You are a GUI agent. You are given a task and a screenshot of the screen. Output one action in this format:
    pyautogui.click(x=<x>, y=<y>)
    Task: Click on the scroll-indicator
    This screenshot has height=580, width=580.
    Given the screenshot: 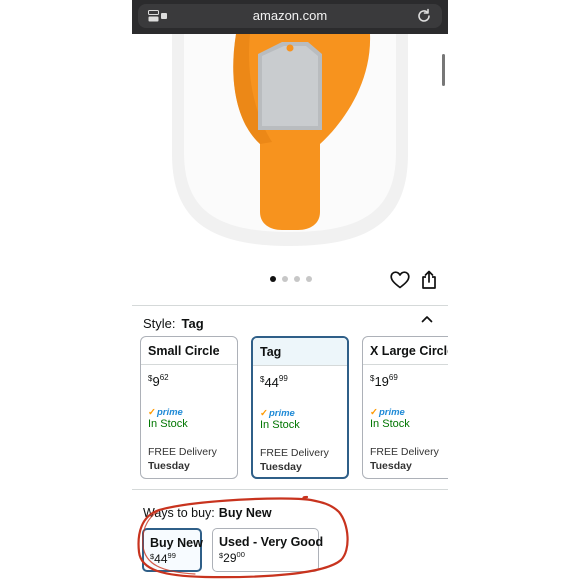 What is the action you would take?
    pyautogui.click(x=443, y=70)
    